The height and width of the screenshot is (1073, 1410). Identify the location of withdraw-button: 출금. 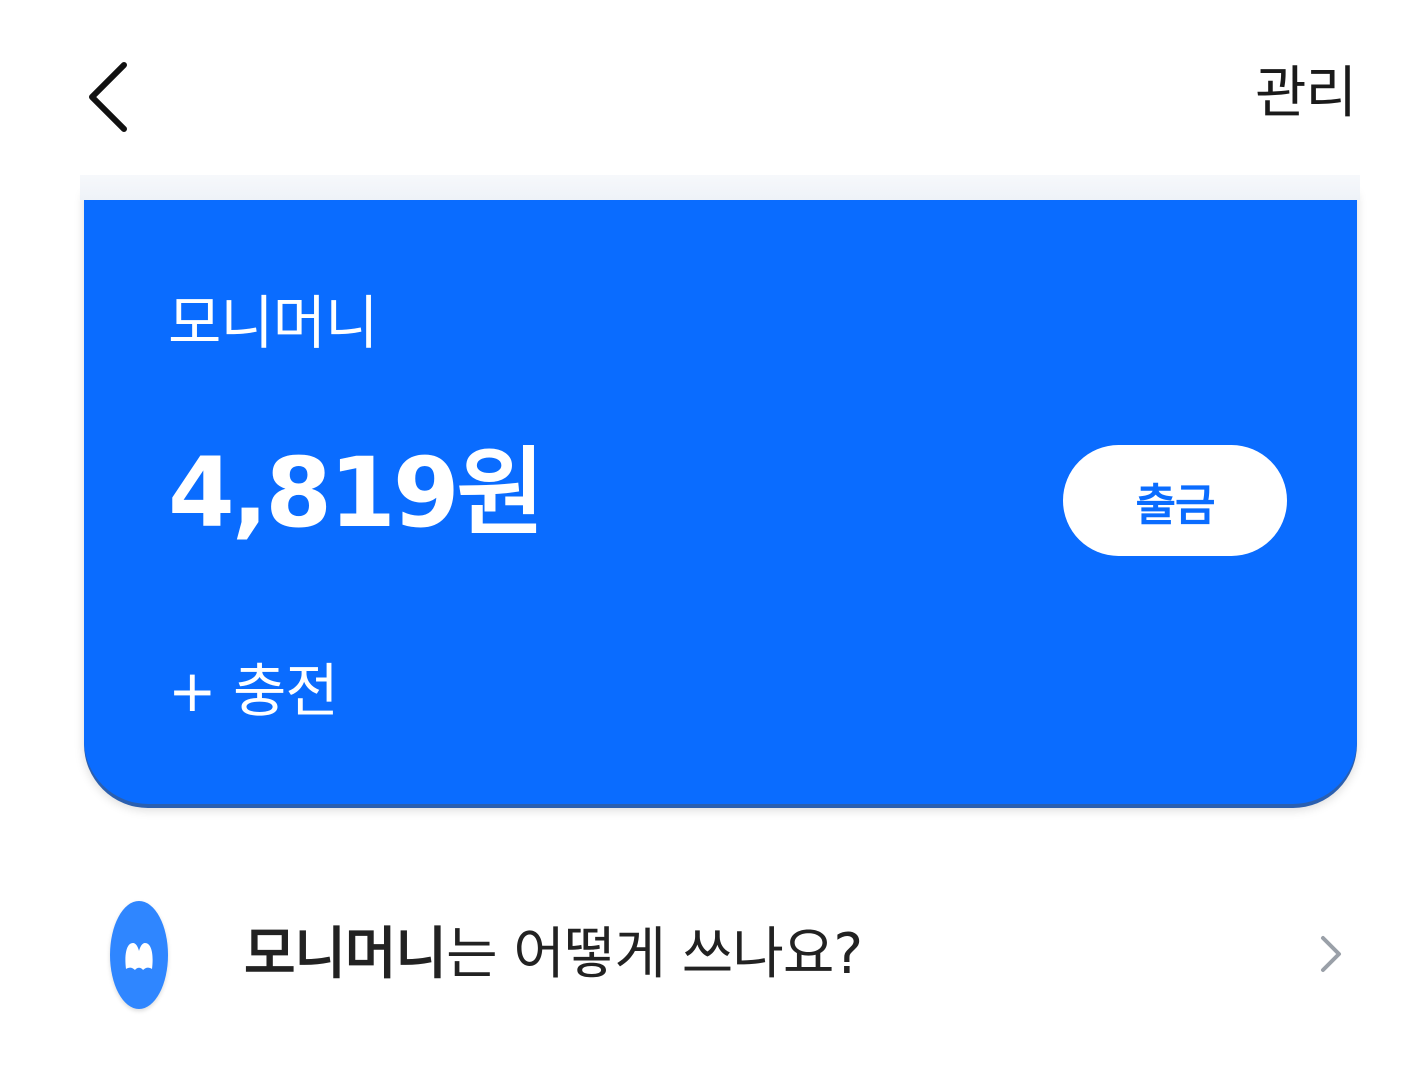
(1175, 500).